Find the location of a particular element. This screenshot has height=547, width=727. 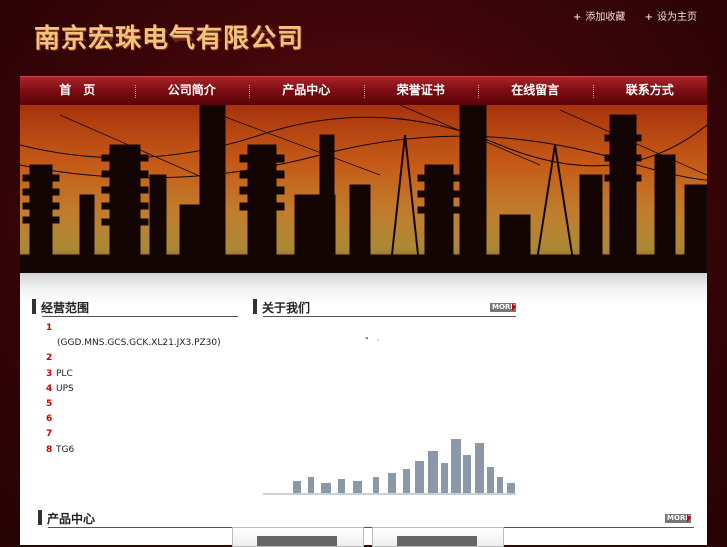

city-skyline-image is located at coordinates (389, 467).